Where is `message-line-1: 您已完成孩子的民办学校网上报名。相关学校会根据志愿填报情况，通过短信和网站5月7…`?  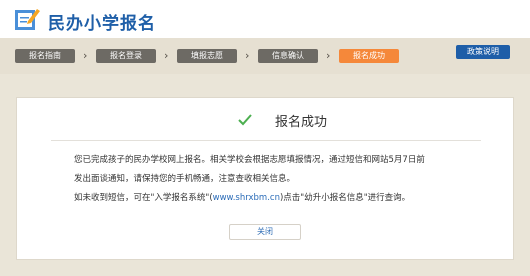
message-line-1: 您已完成孩子的民办学校网上报名。相关学校会根据志愿填报情况，通过短信和网站5月7… is located at coordinates (249, 160).